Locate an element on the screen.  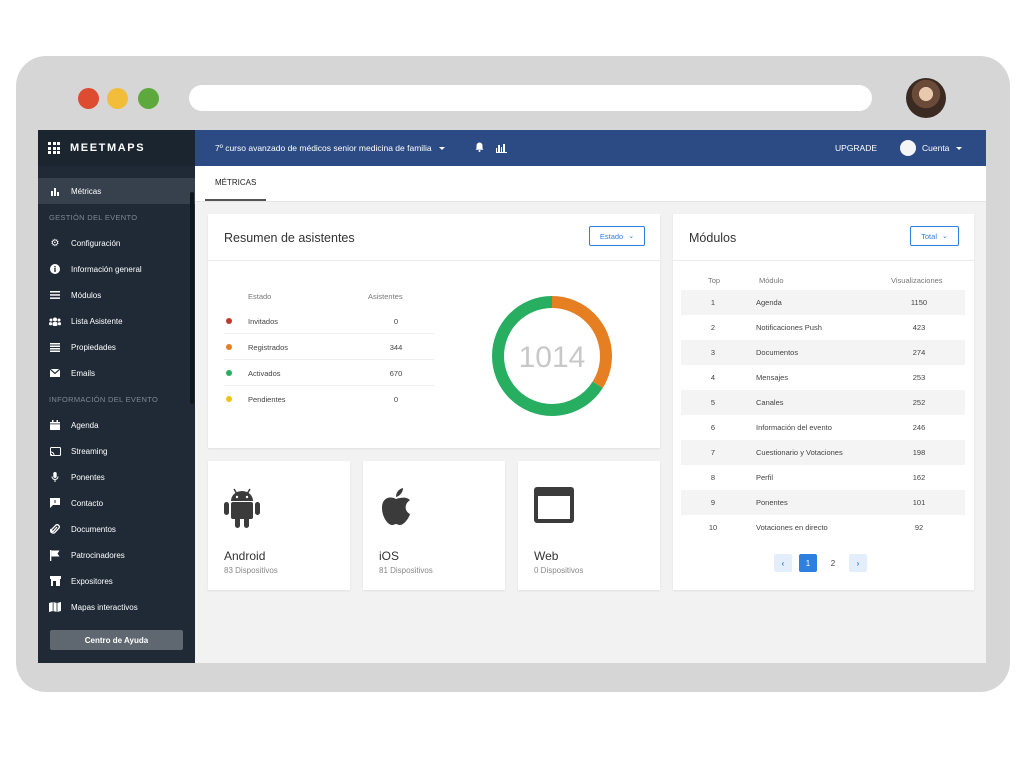
filter-label: Estado is located at coordinates (611, 236).